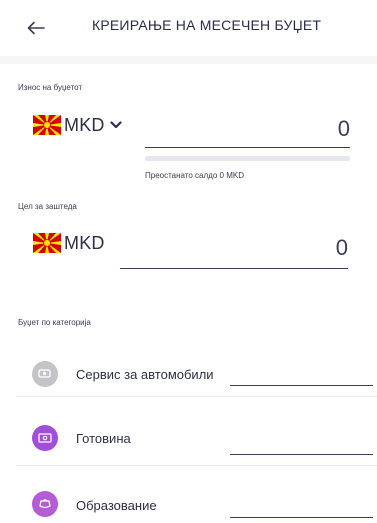 The height and width of the screenshot is (523, 377). What do you see at coordinates (45, 374) in the screenshot?
I see `car-service-icon` at bounding box center [45, 374].